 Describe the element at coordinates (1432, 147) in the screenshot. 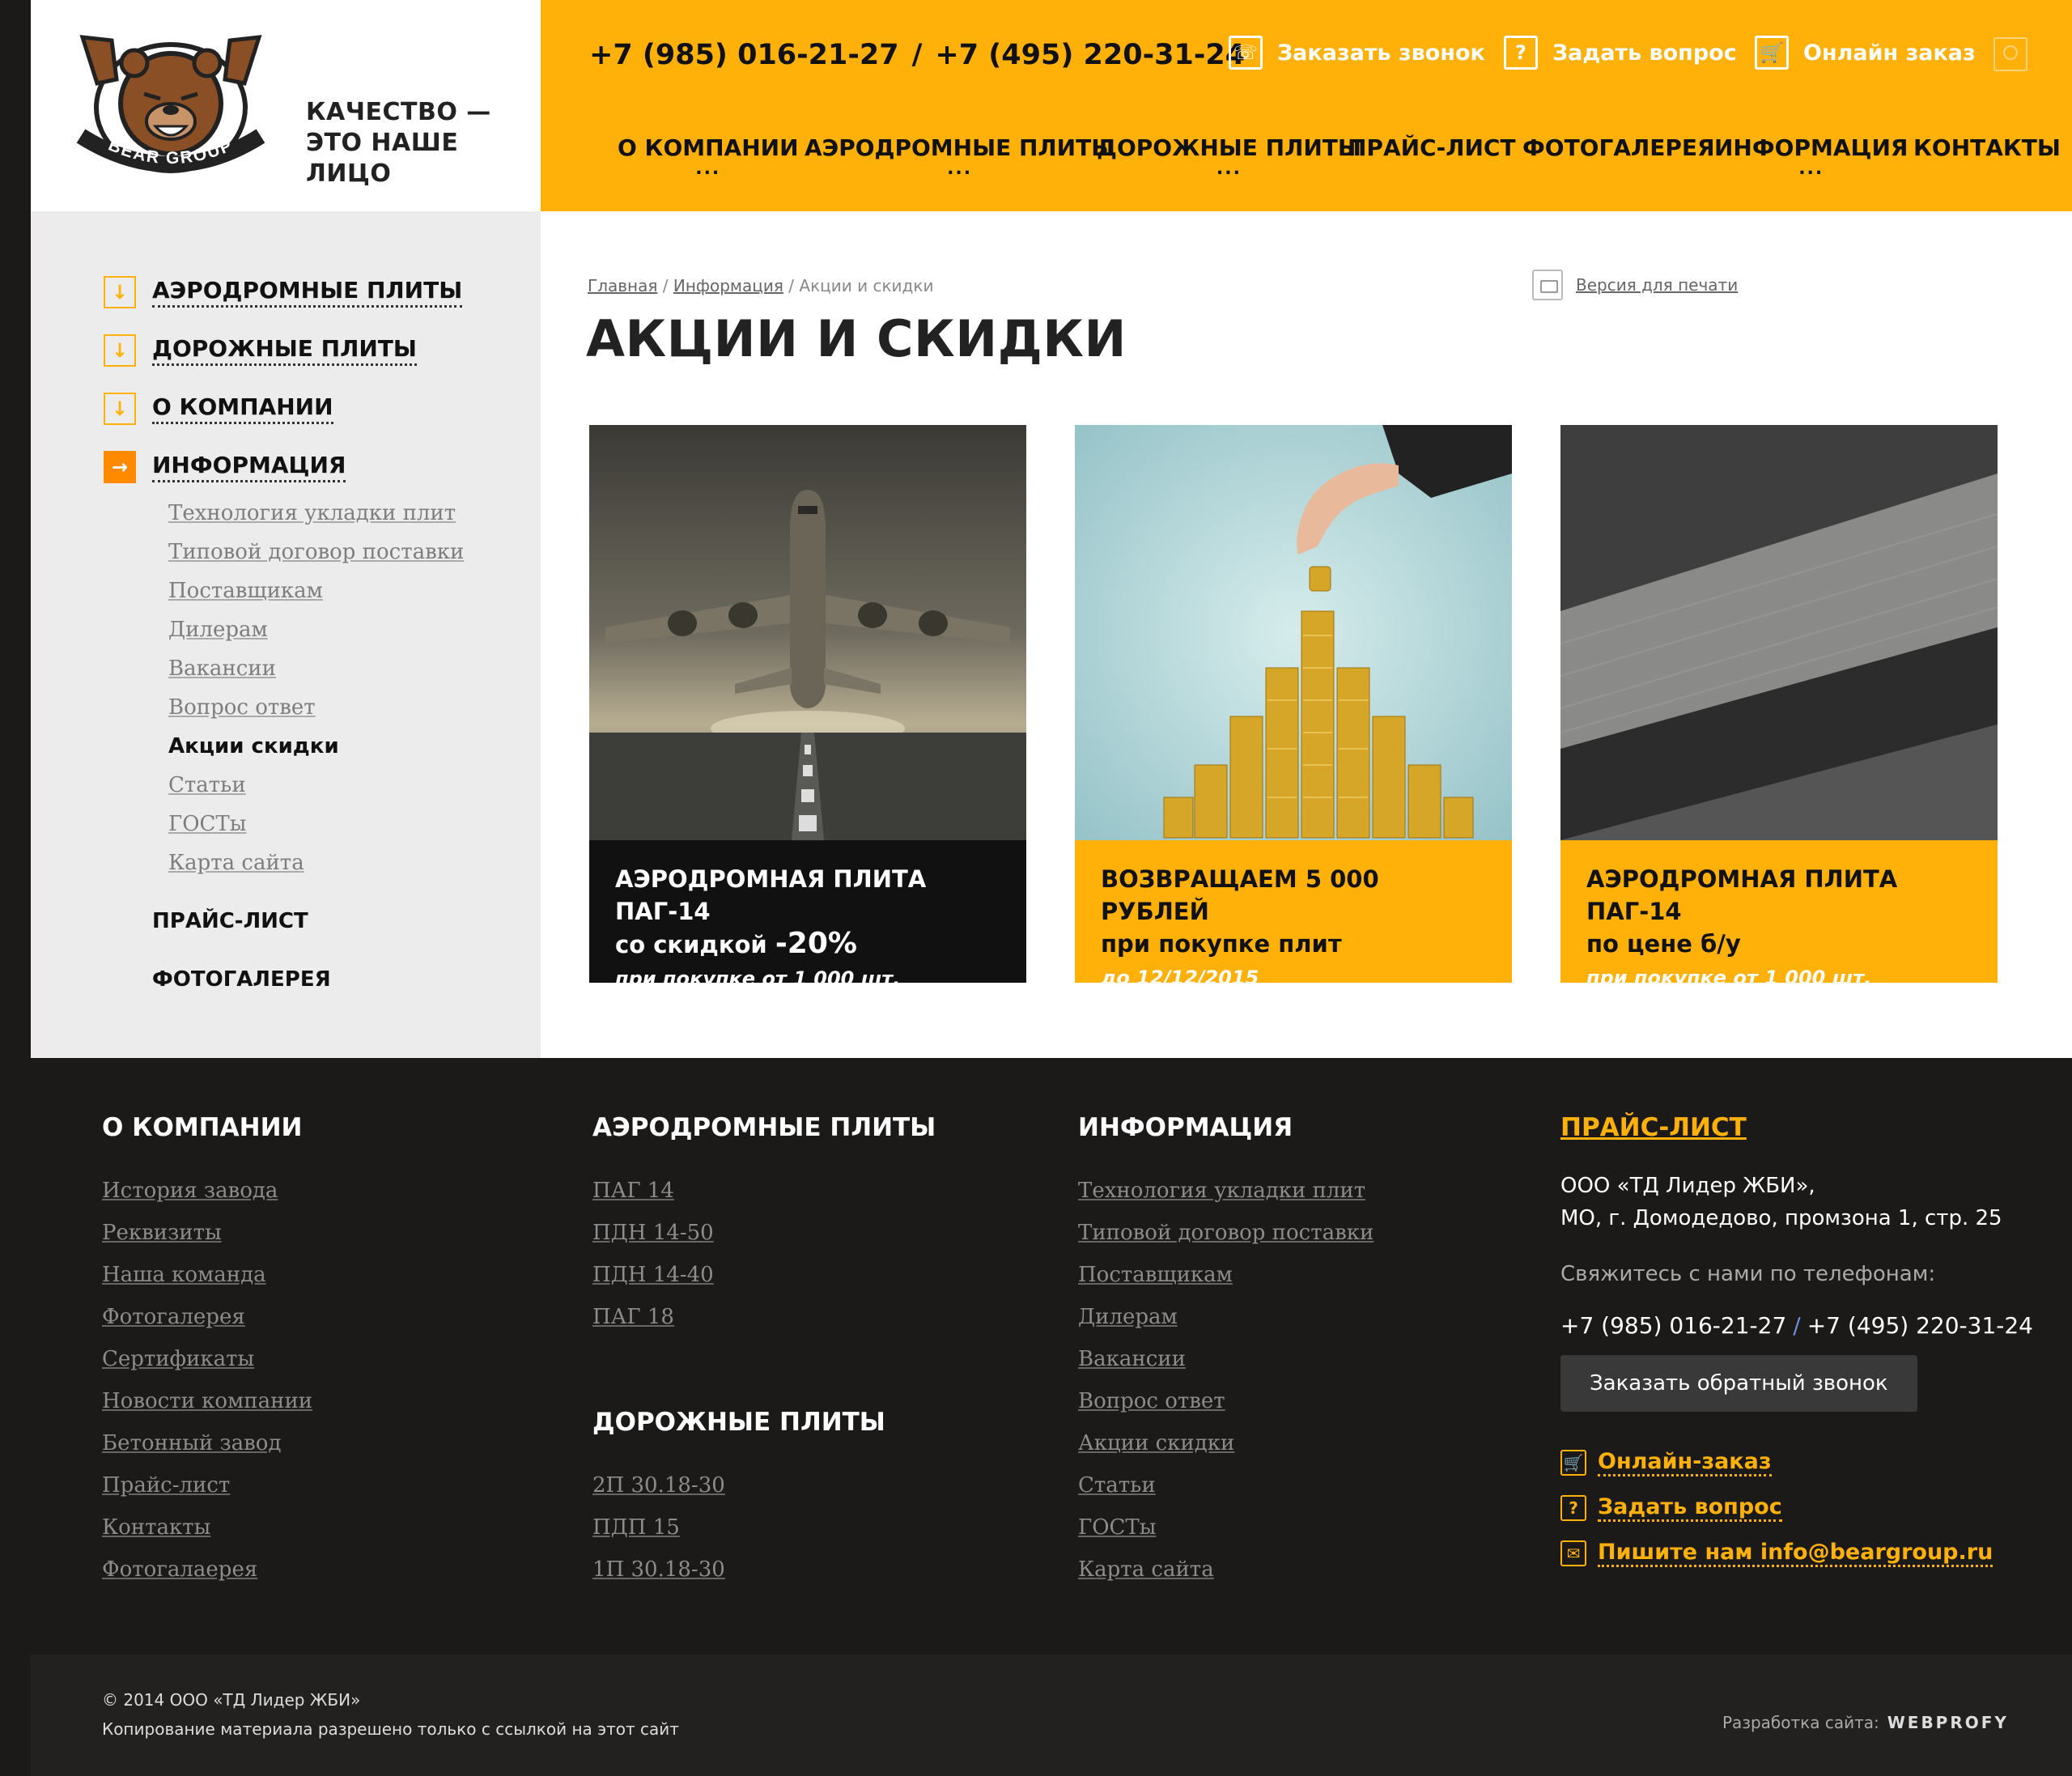

I see `nav-price: ПРАЙС-ЛИСТ` at that location.